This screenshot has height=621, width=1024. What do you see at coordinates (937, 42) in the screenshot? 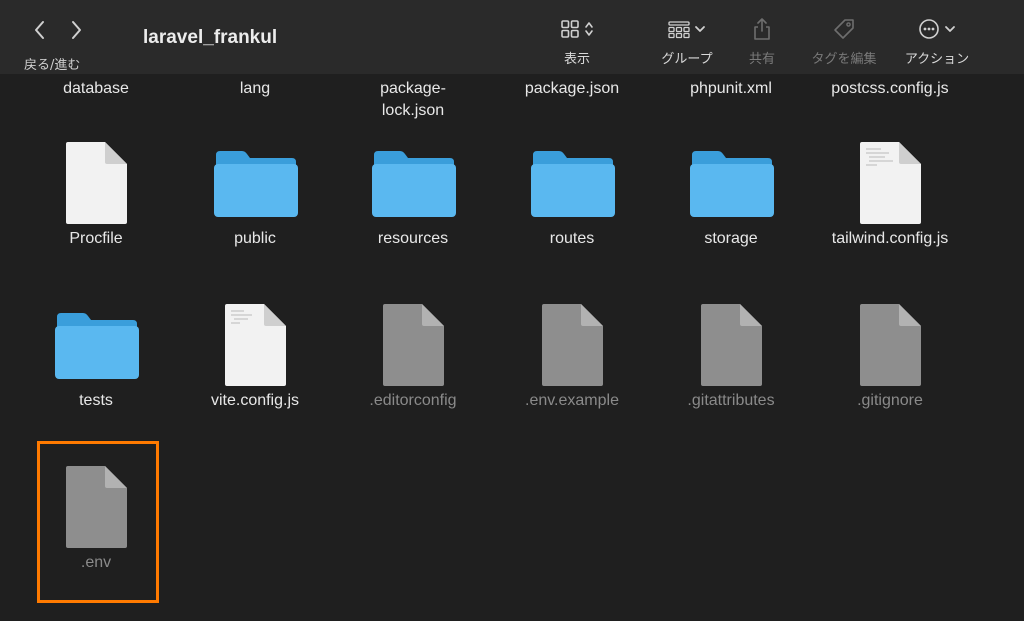
I see `action-button: アクション` at bounding box center [937, 42].